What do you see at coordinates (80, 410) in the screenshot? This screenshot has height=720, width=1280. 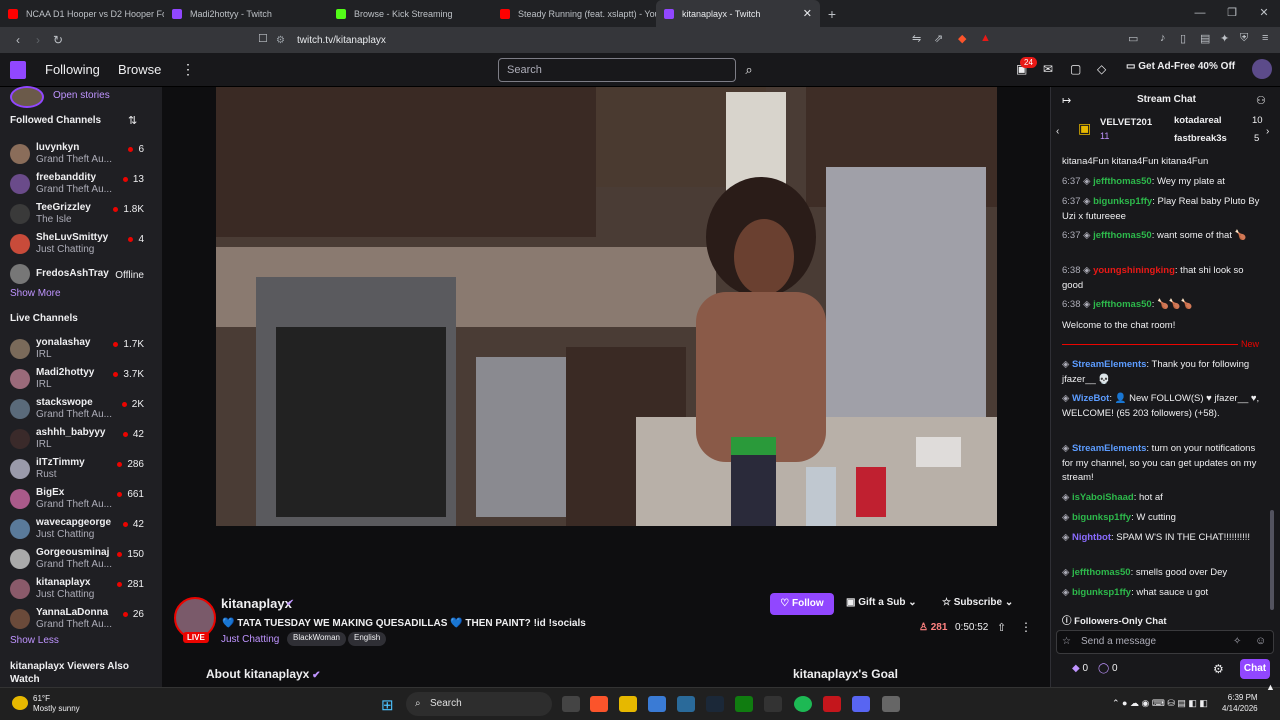 I see `sidebar-channel-stackswope: stackswope Grand Theft Au... 2K` at bounding box center [80, 410].